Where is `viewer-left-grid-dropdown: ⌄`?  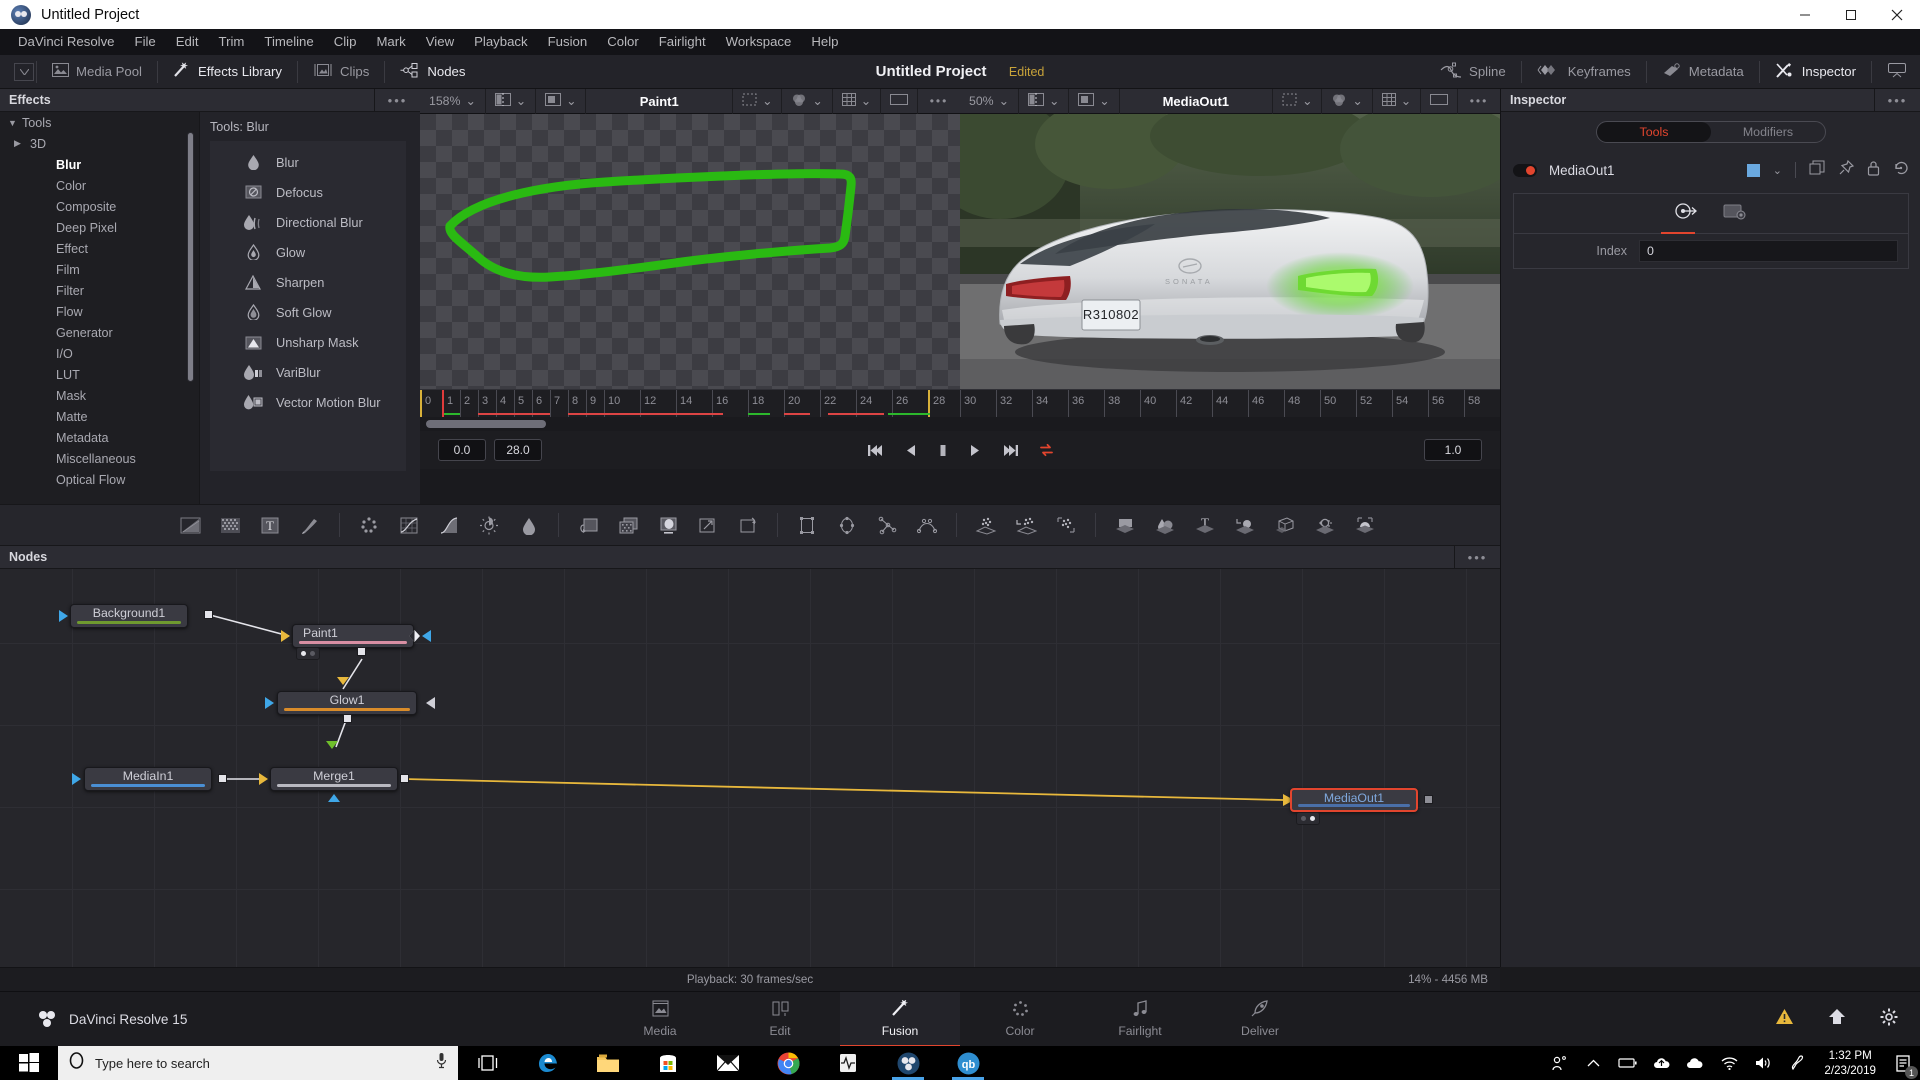
viewer-left-grid-dropdown: ⌄ is located at coordinates (857, 101).